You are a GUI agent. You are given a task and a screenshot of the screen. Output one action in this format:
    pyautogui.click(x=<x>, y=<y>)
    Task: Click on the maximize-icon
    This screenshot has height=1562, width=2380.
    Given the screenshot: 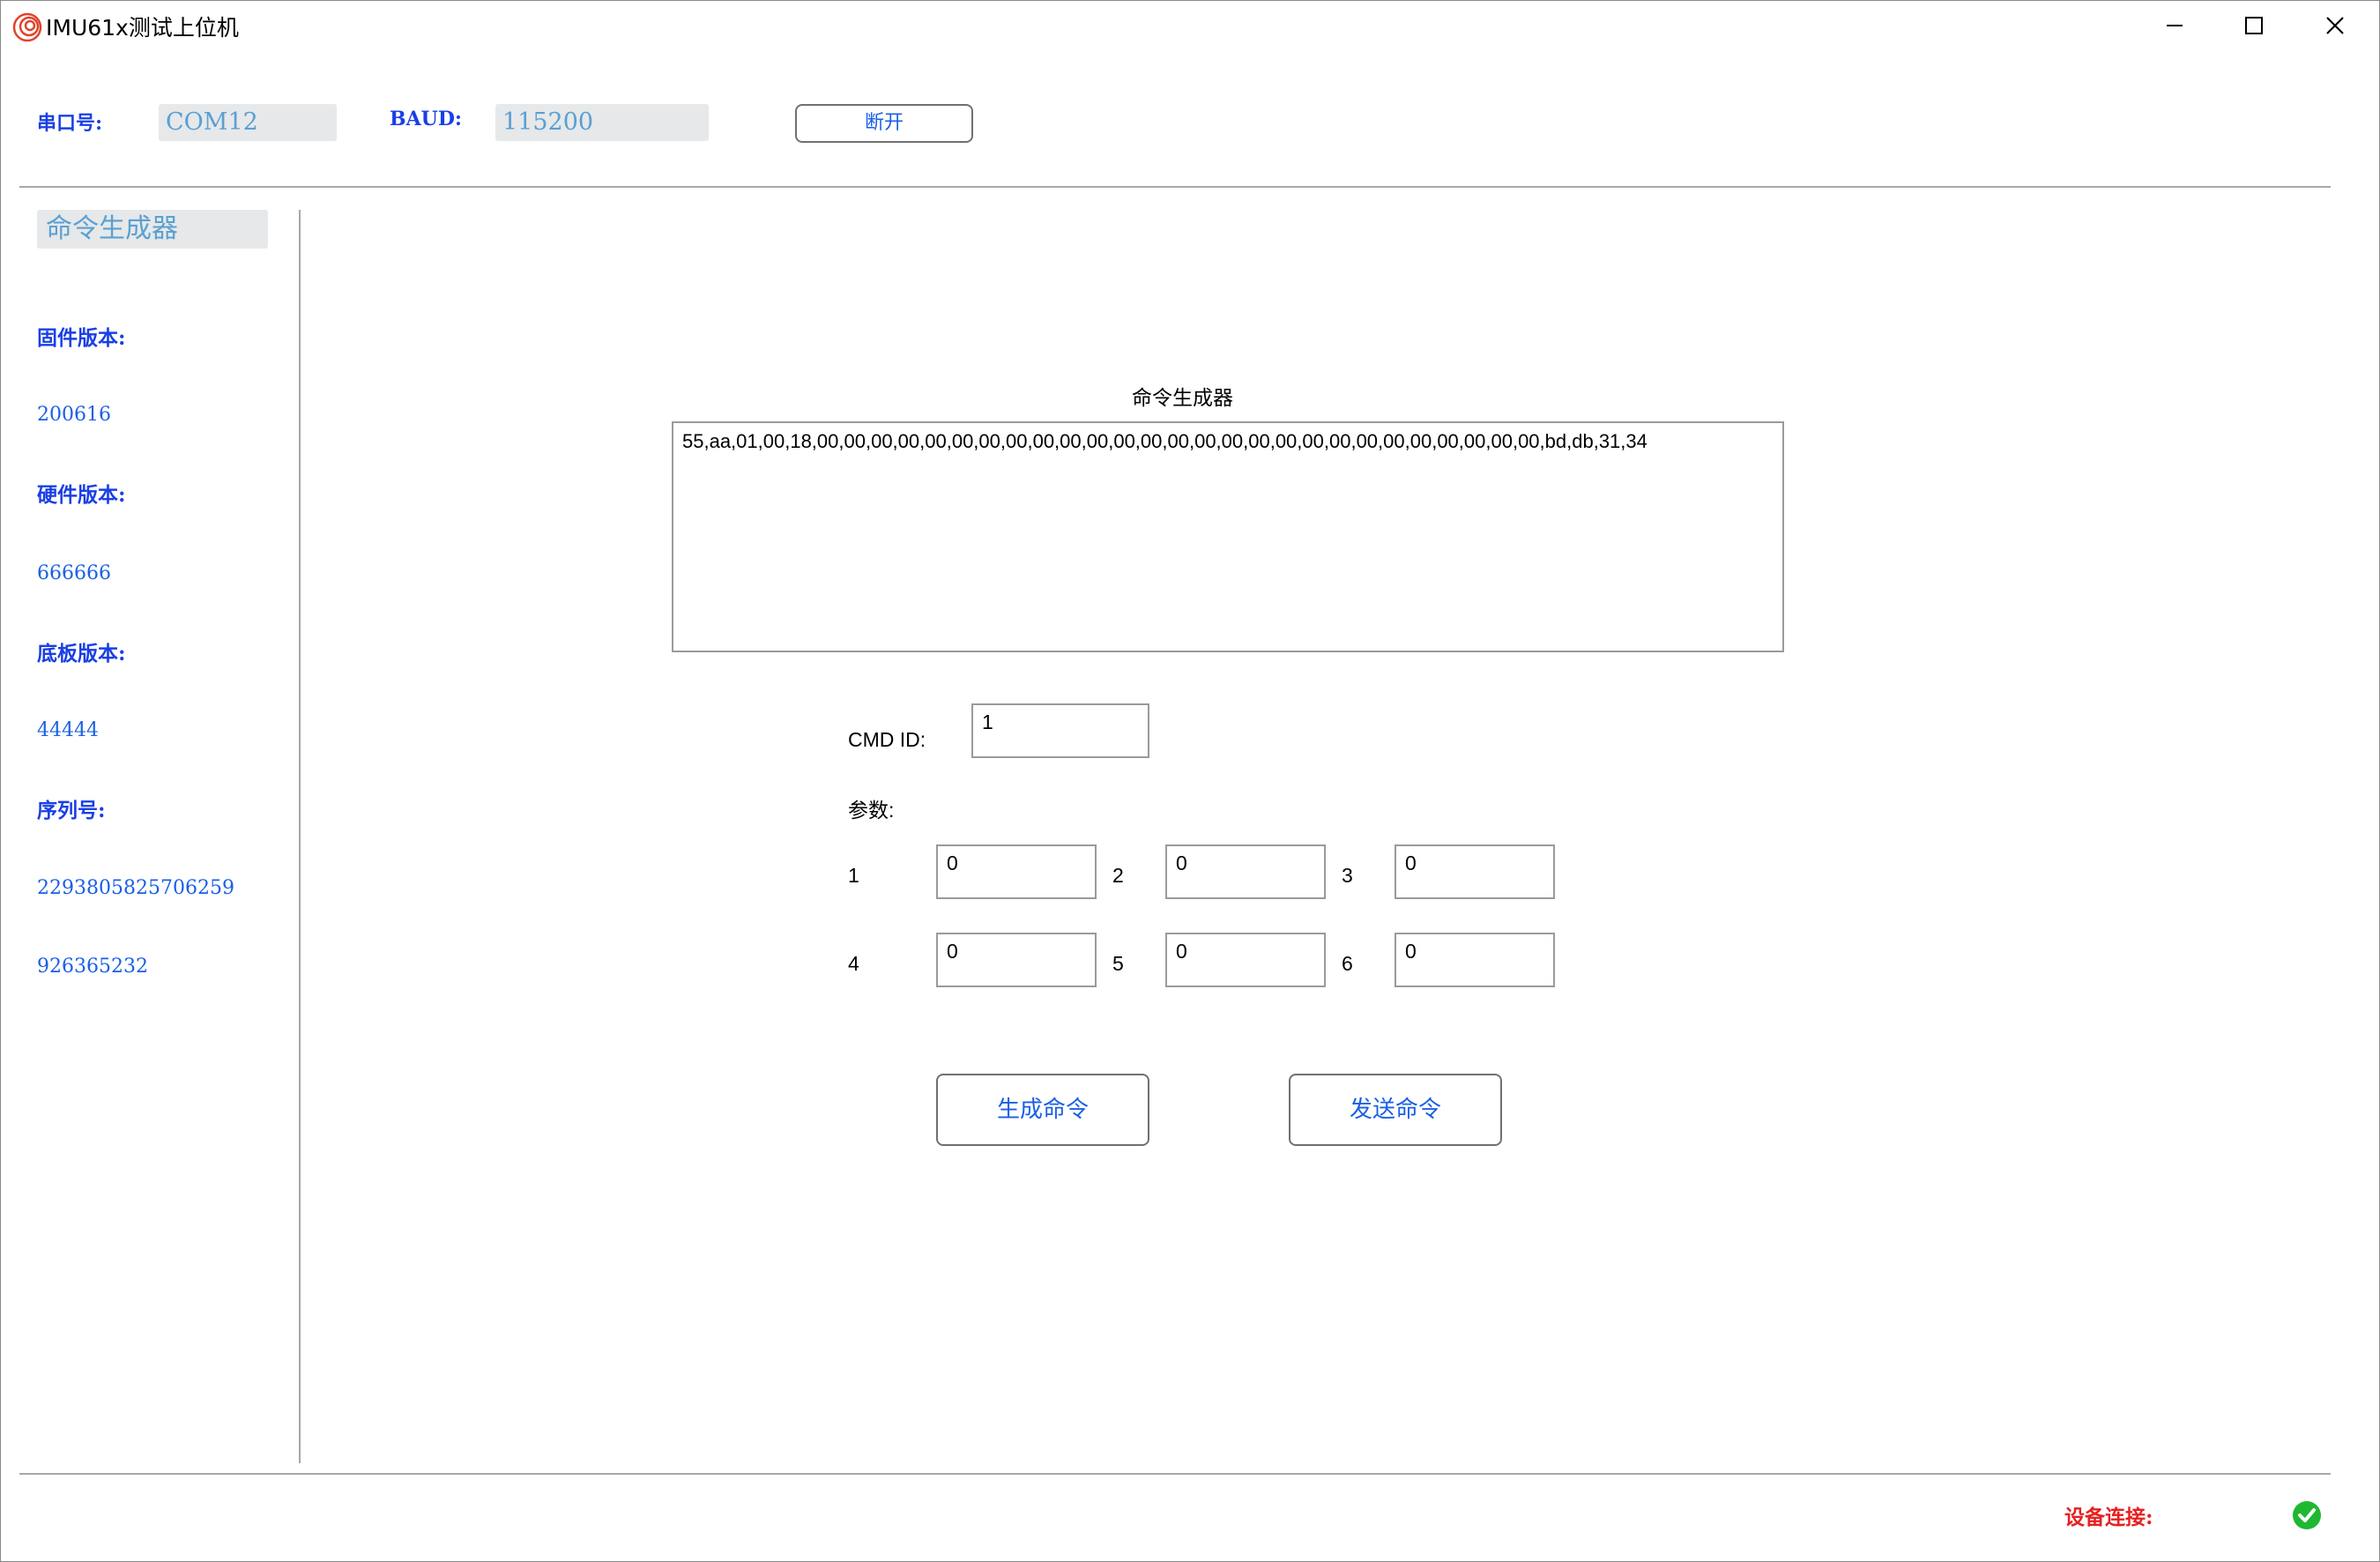 What is the action you would take?
    pyautogui.click(x=2254, y=25)
    